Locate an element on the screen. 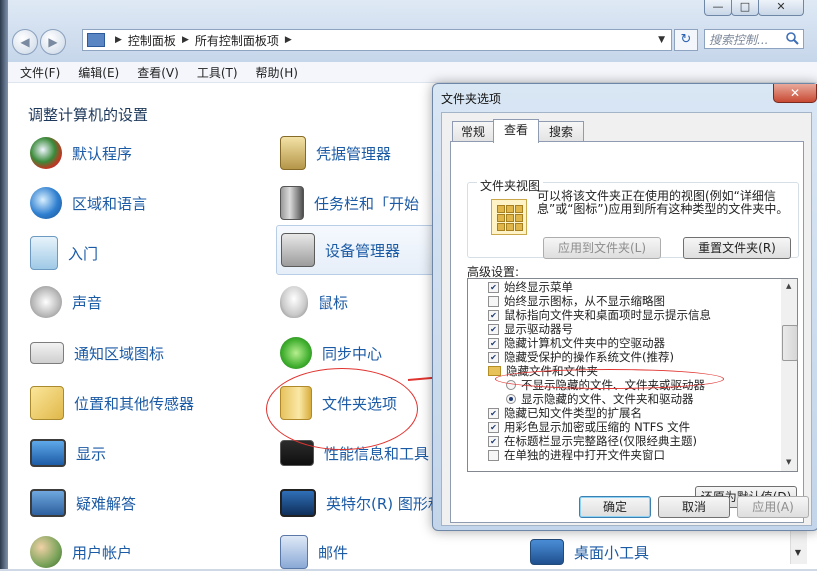 The image size is (817, 571). cp-item-mouse: 鼠标 is located at coordinates (314, 302).